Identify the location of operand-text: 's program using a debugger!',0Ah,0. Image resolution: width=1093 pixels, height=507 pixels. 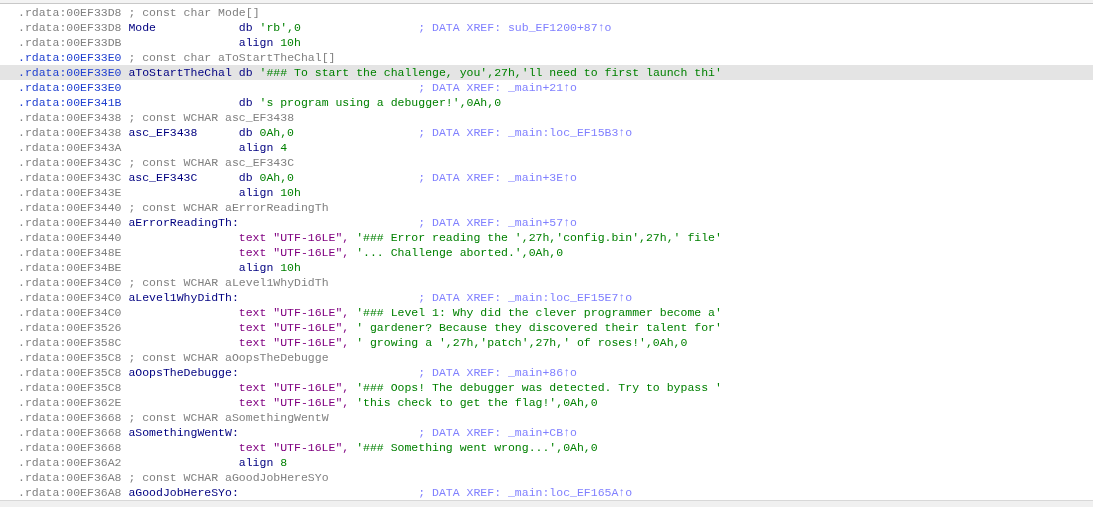
(380, 102).